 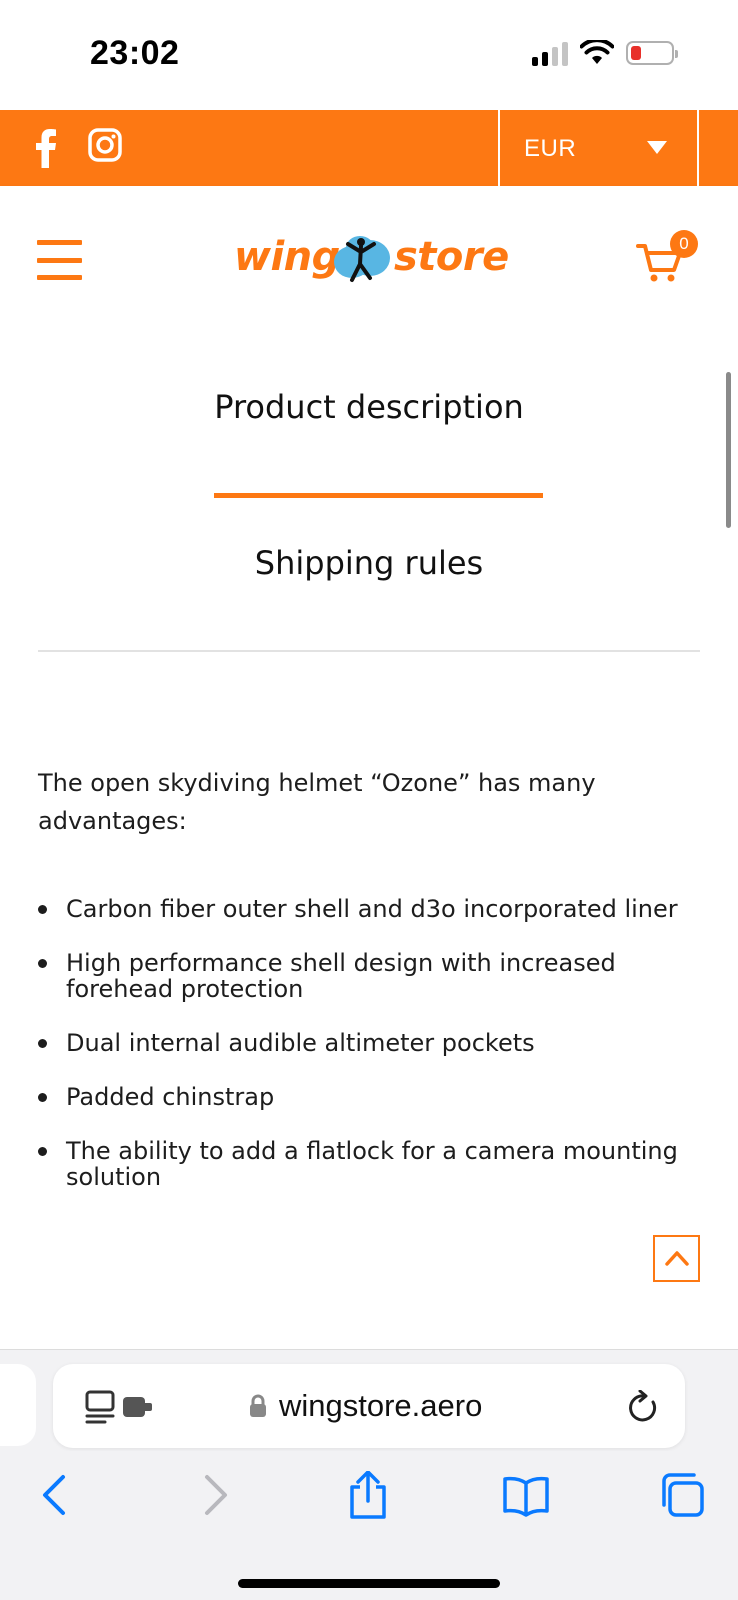 I want to click on currency-value: EUR, so click(x=550, y=148).